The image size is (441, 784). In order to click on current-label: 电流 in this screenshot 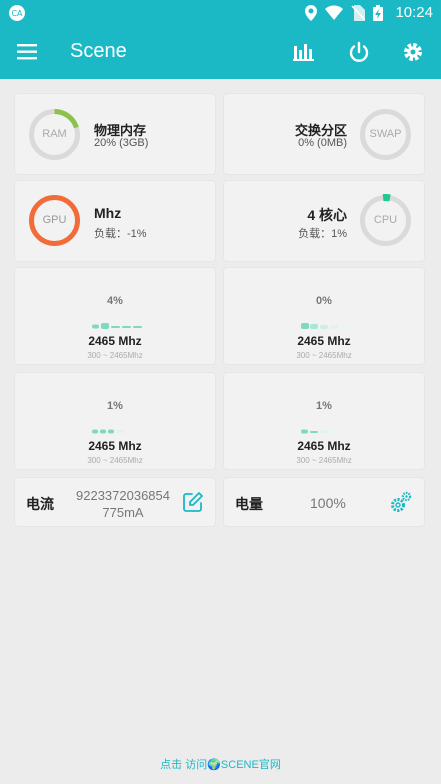, I will do `click(40, 504)`.